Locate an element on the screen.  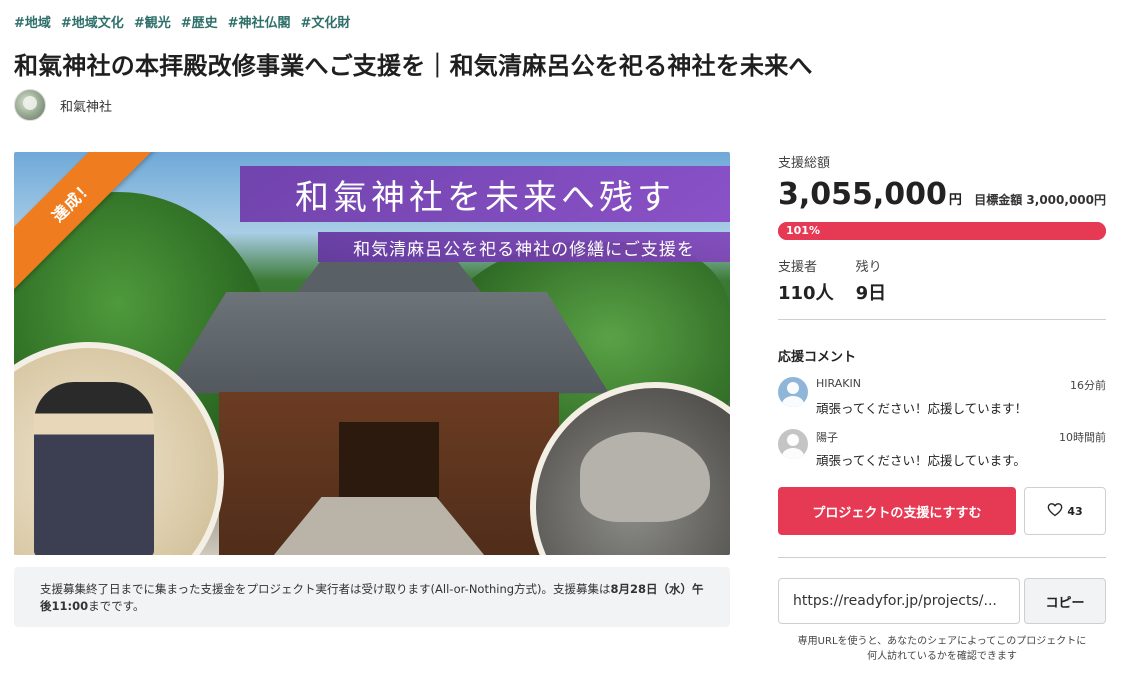
owner-avatar is located at coordinates (30, 105).